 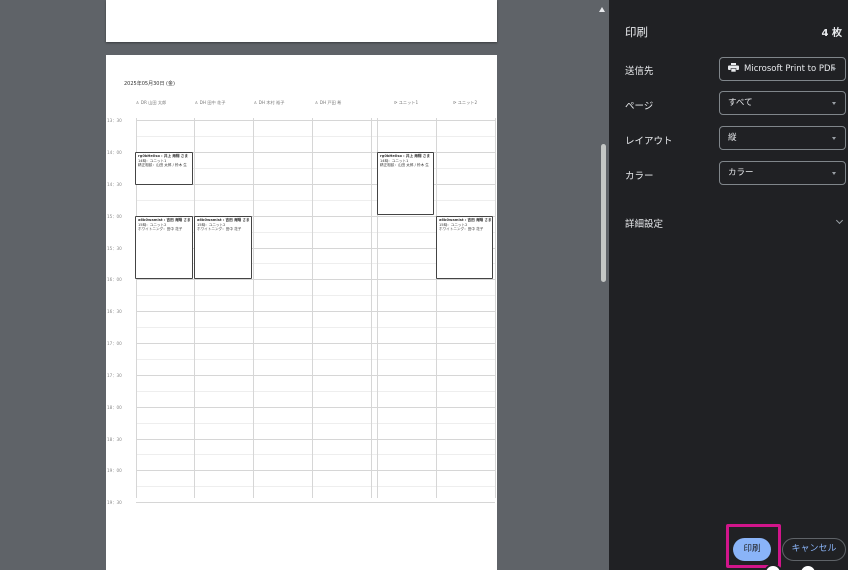 I want to click on column-header: ⟳ ユニット1, so click(x=406, y=102).